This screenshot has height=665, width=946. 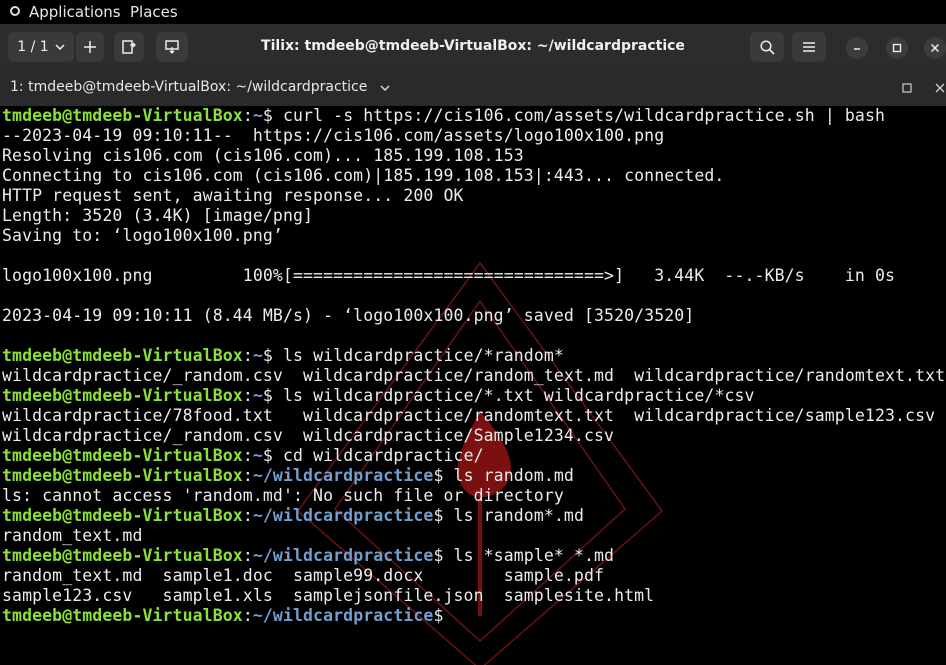 I want to click on close-window-button, so click(x=935, y=48).